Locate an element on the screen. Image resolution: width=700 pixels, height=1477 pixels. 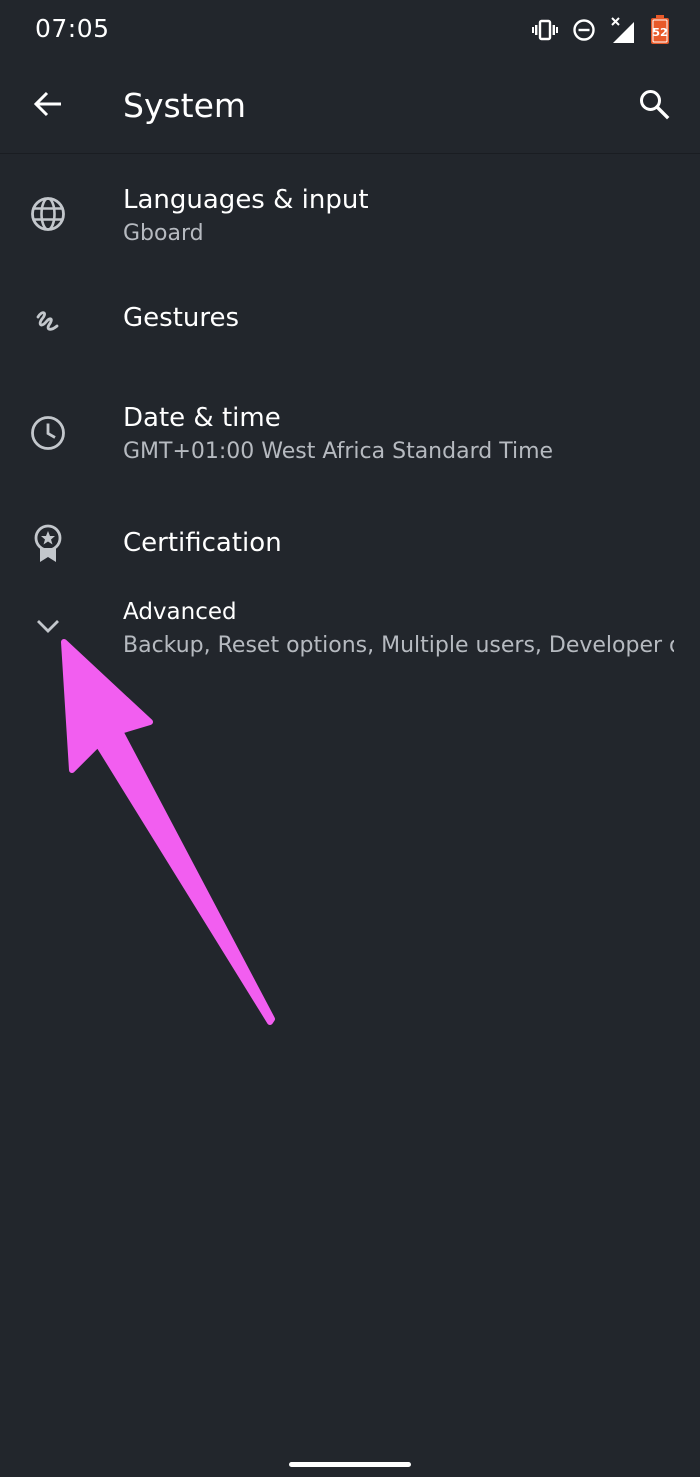
item-title: Certification is located at coordinates (202, 543).